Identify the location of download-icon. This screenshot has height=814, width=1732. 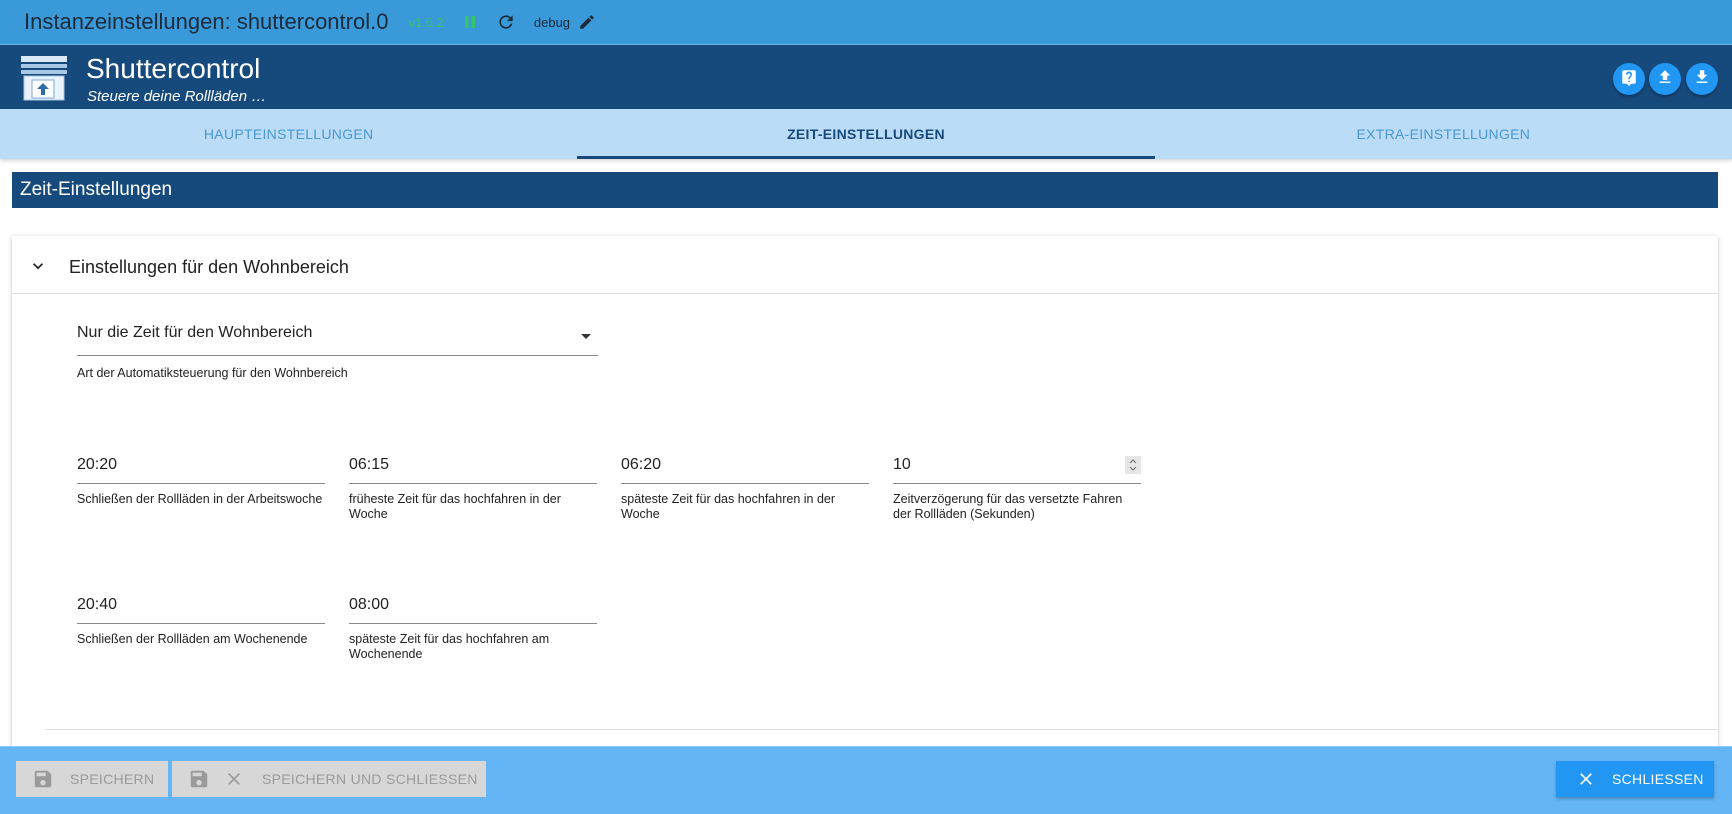
(1702, 79).